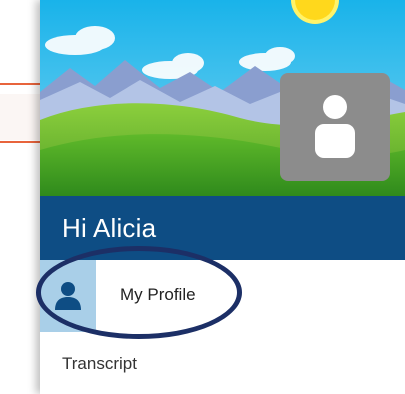  I want to click on person-icon, so click(68, 296).